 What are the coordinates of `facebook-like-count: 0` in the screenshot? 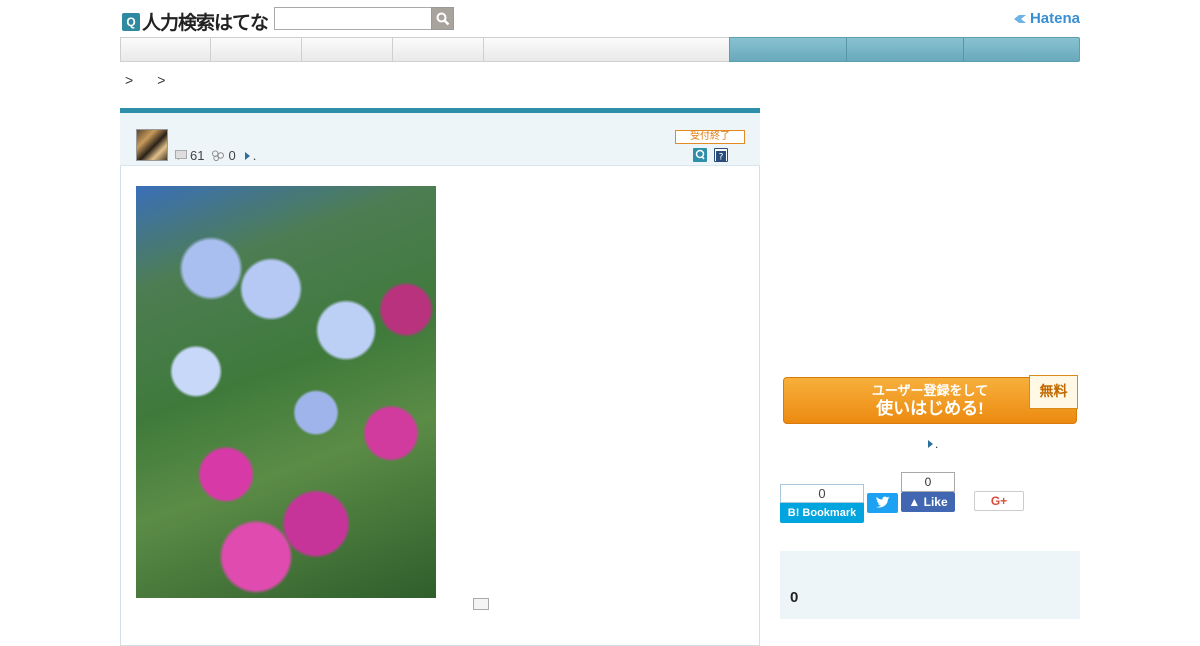 It's located at (928, 482).